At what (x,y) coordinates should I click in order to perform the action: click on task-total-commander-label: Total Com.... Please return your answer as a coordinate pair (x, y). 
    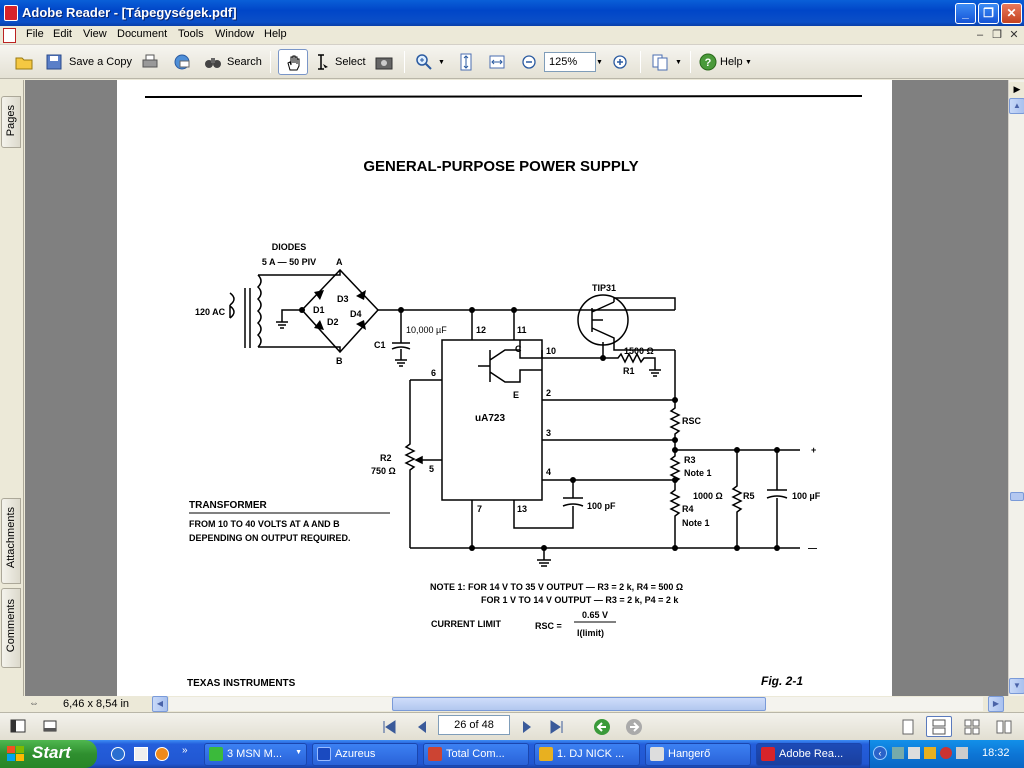
    Looking at the image, I should click on (475, 754).